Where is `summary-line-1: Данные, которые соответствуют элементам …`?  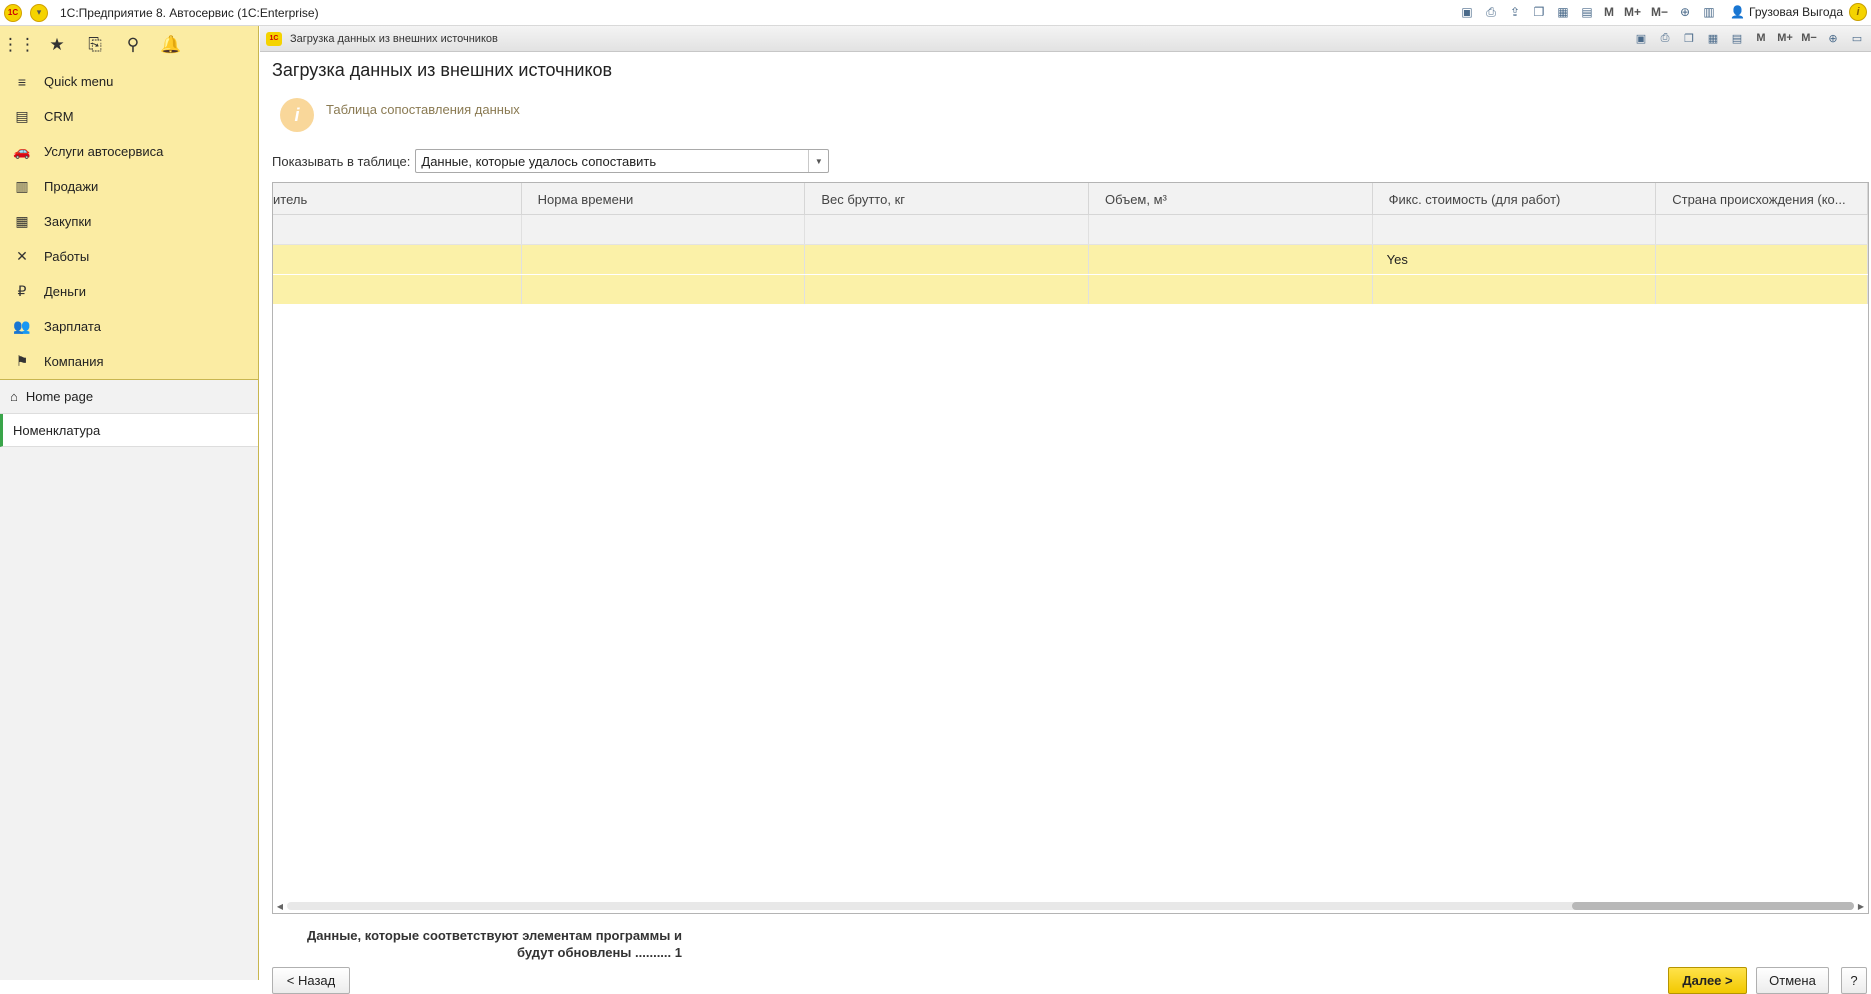
summary-line-1: Данные, которые соответствуют элементам … is located at coordinates (494, 935).